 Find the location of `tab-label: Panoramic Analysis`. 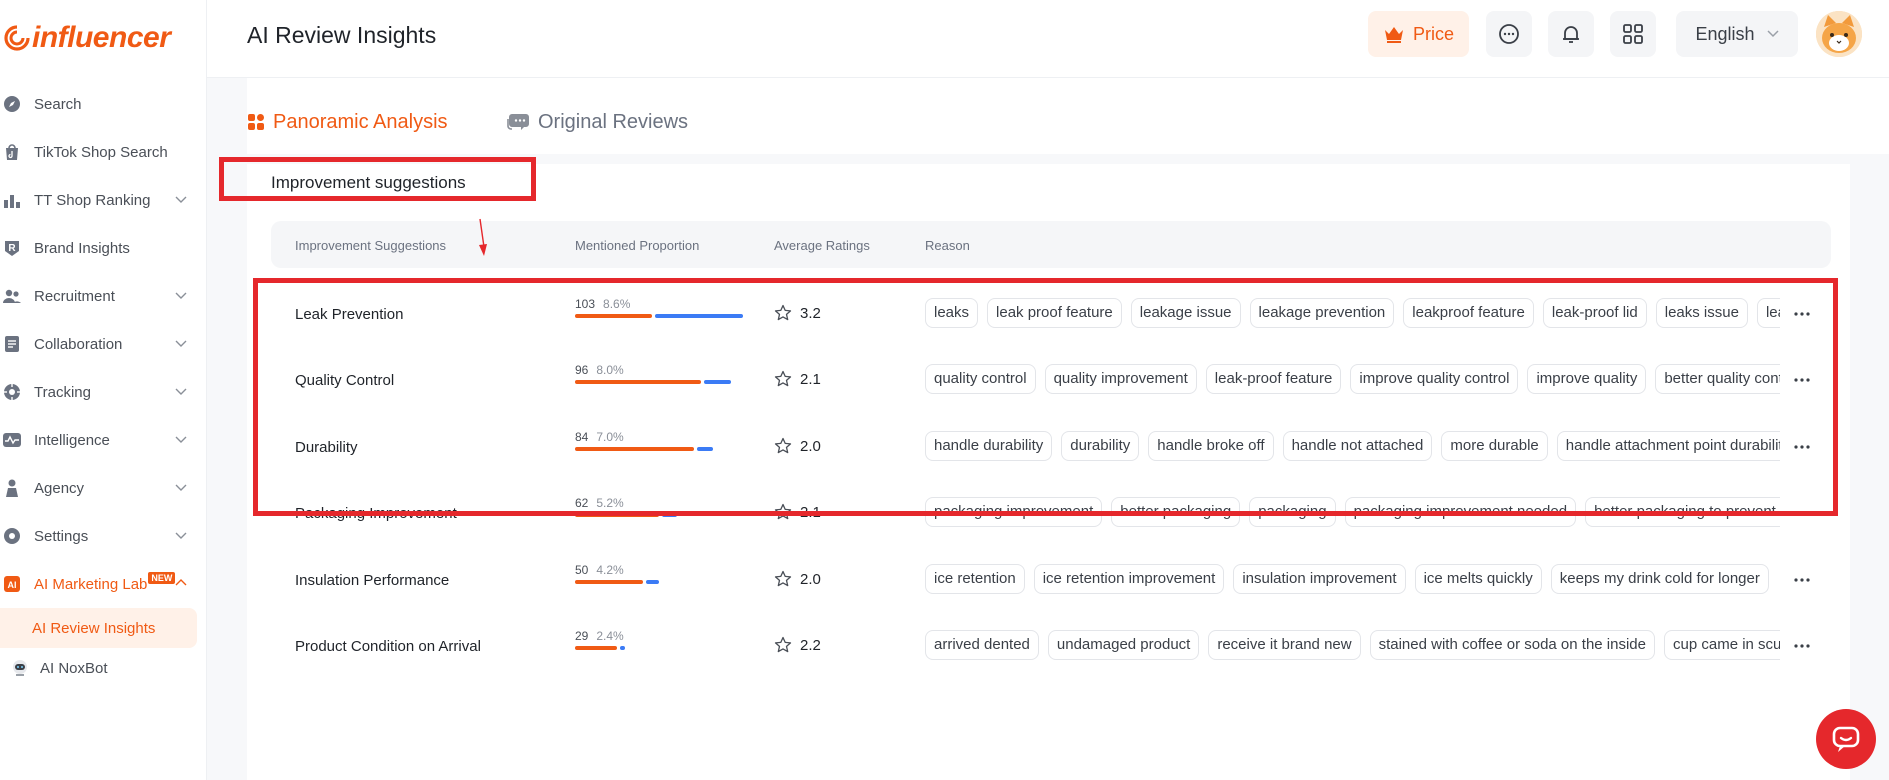

tab-label: Panoramic Analysis is located at coordinates (360, 121).